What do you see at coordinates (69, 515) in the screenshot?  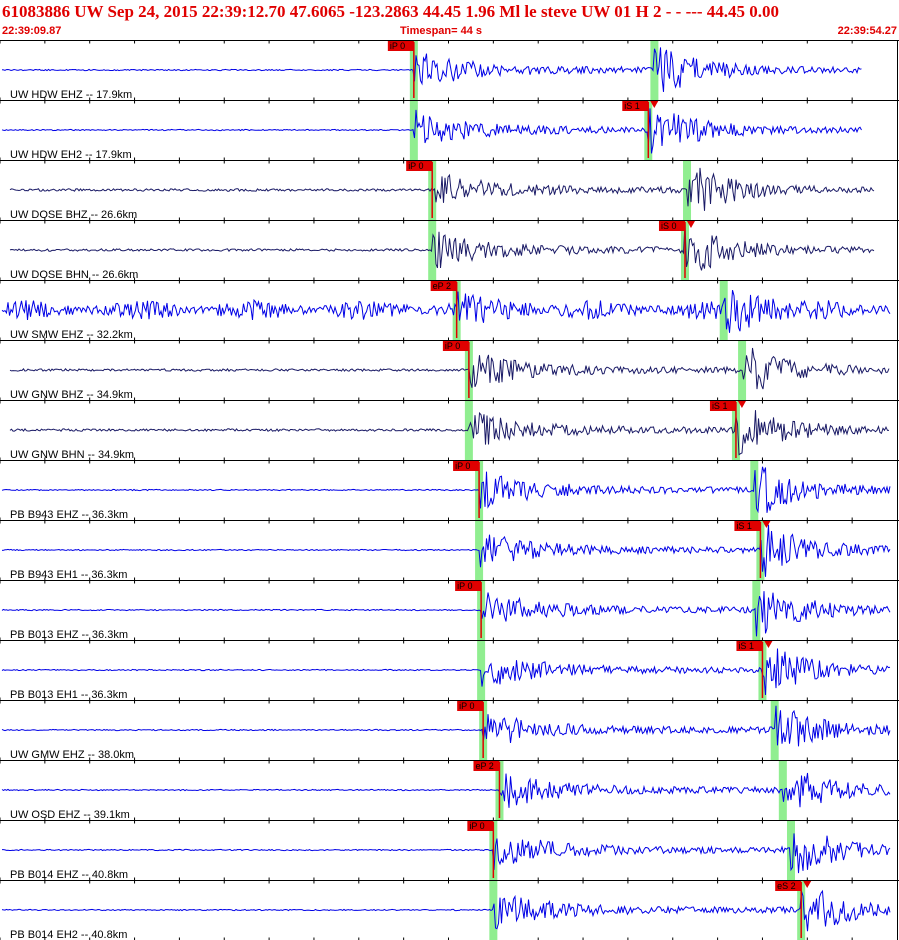 I see `trace-label: PB B943 EHZ -- 36.3km` at bounding box center [69, 515].